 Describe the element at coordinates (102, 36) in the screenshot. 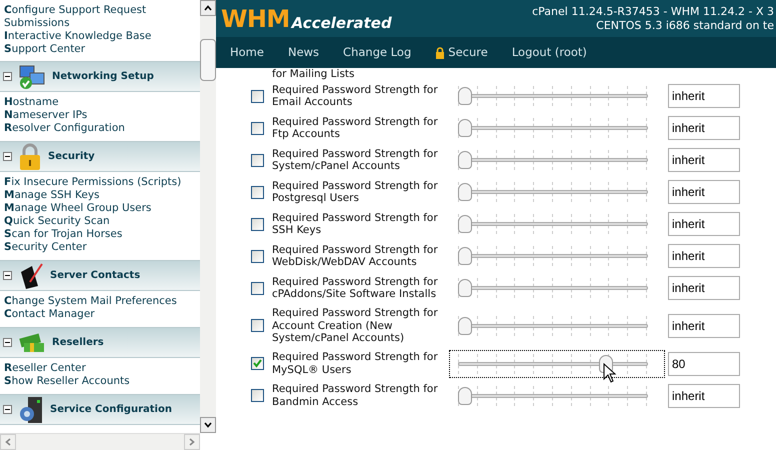

I see `sidebar-link: Interactive Knowledge Base` at that location.